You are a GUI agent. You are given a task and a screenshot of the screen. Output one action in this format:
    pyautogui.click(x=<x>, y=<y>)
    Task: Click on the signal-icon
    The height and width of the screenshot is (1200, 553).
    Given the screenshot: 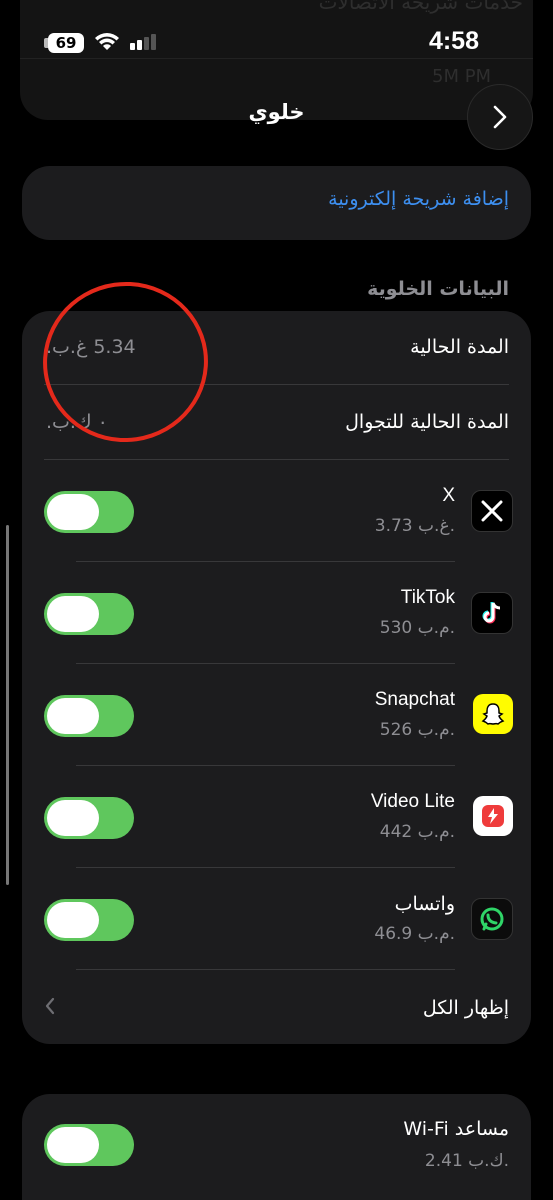 What is the action you would take?
    pyautogui.click(x=143, y=42)
    